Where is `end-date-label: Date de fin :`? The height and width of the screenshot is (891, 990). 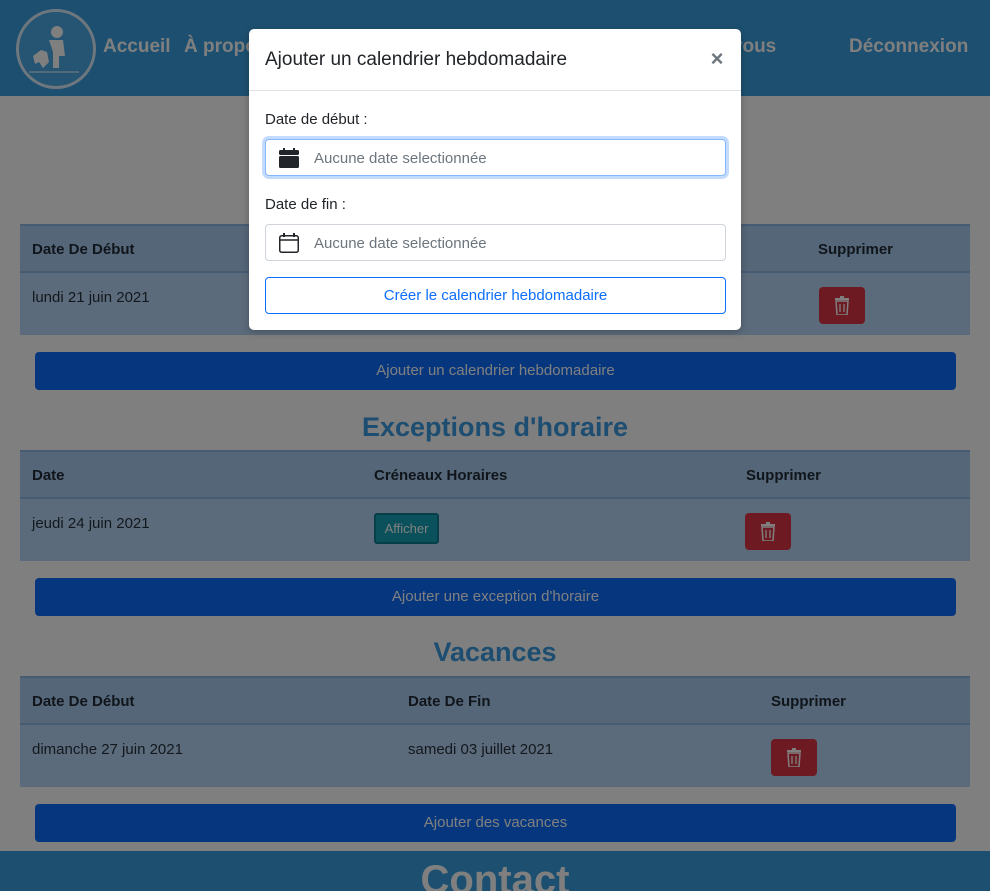 end-date-label: Date de fin : is located at coordinates (305, 204).